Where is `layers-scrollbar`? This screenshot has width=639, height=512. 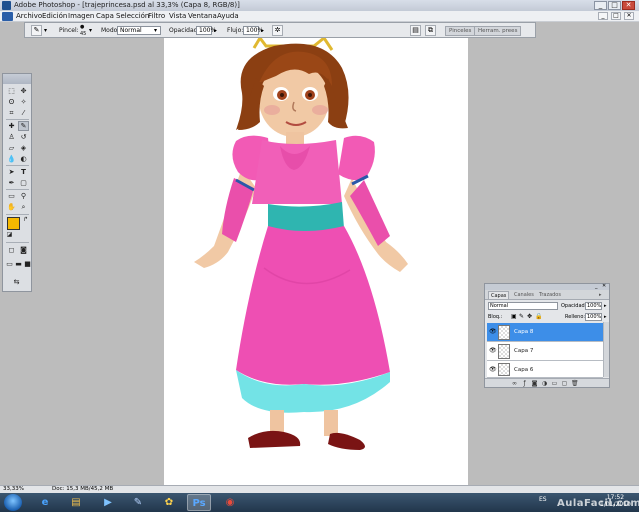 layers-scrollbar is located at coordinates (606, 349).